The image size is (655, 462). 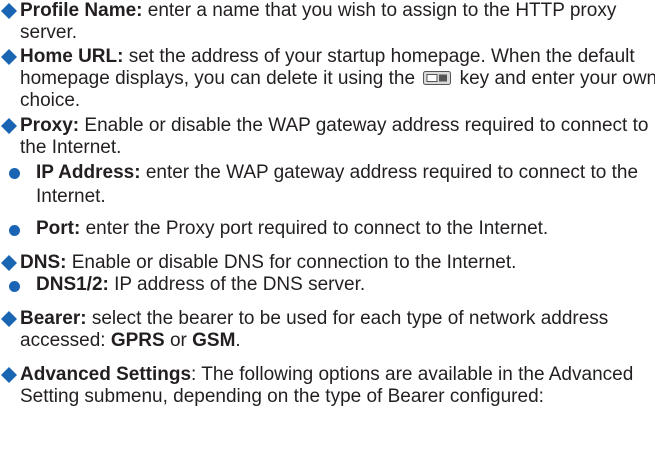 I want to click on term-ip-address: IP Address:, so click(x=88, y=172).